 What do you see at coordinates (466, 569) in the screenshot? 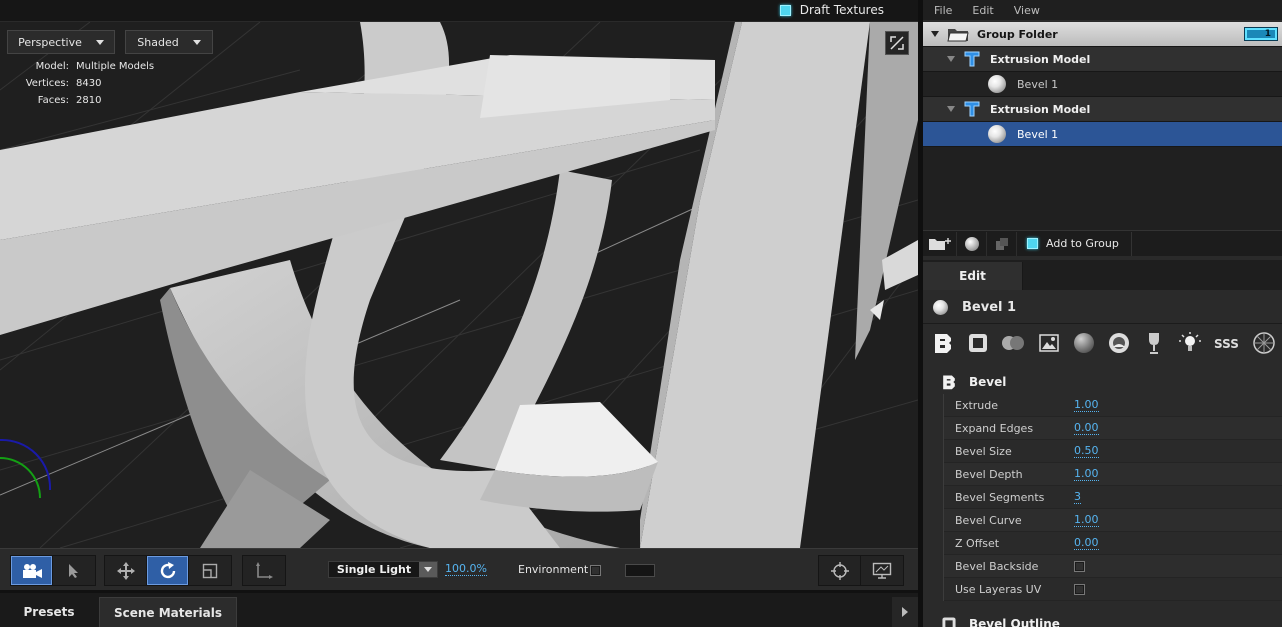
I see `light-intensity-value: 100.0%` at bounding box center [466, 569].